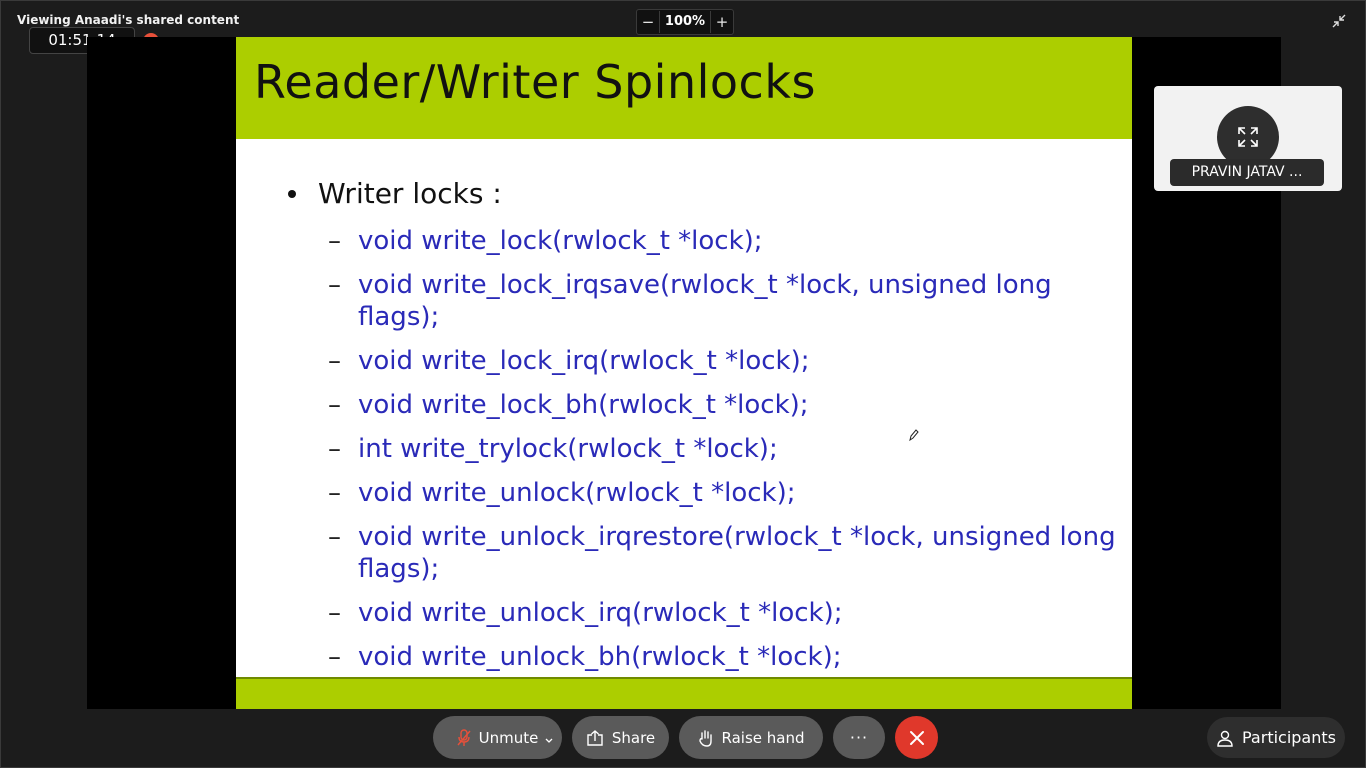 The image size is (1366, 768). I want to click on raise-hand-button: Raise hand, so click(751, 737).